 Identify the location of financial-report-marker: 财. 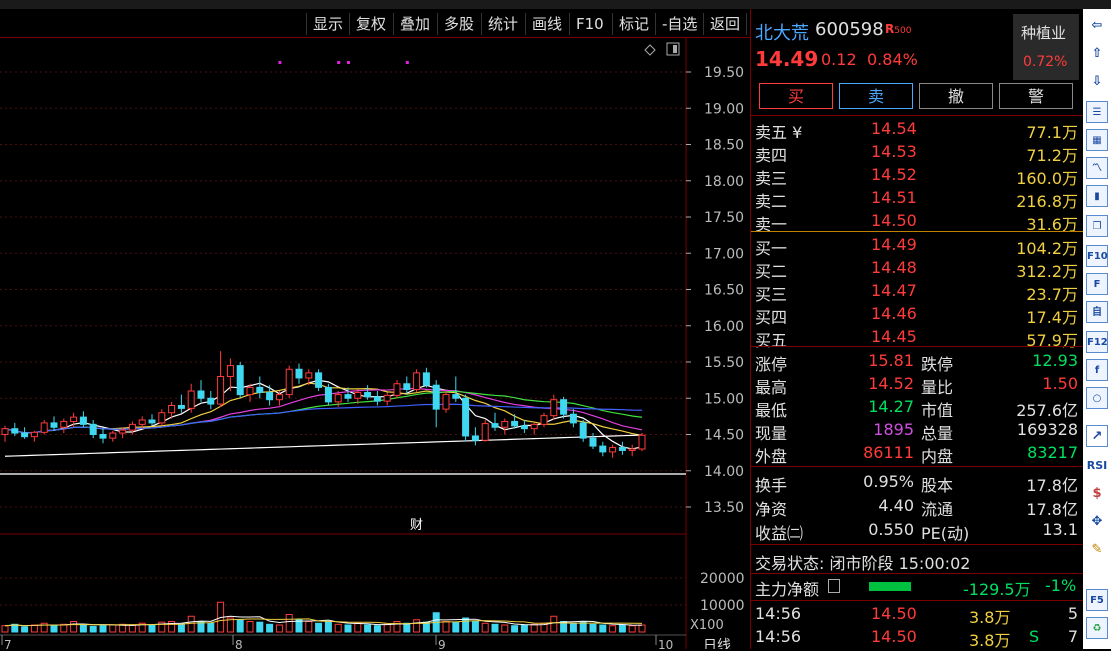
(416, 525).